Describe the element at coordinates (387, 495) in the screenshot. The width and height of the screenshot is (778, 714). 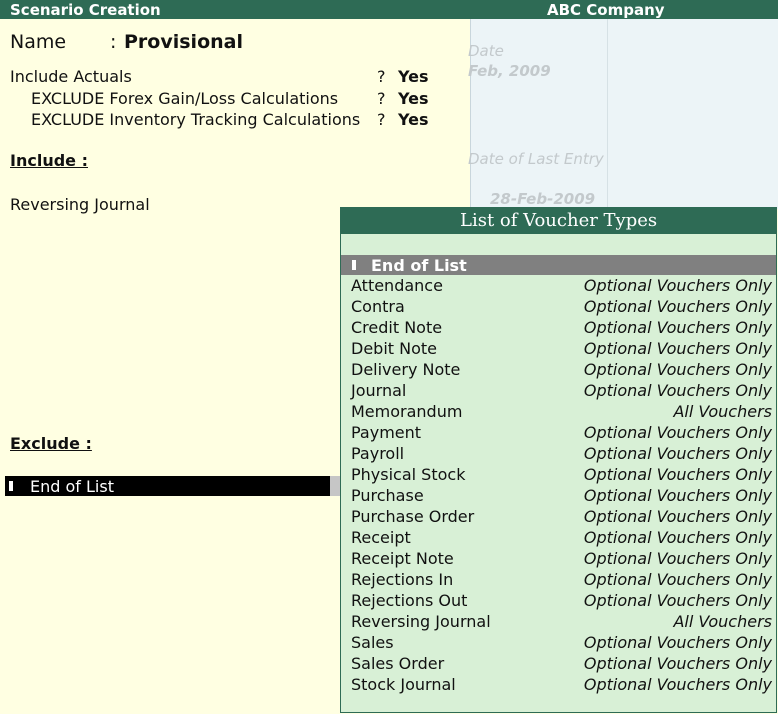
I see `voucher-type-name: Purchase` at that location.